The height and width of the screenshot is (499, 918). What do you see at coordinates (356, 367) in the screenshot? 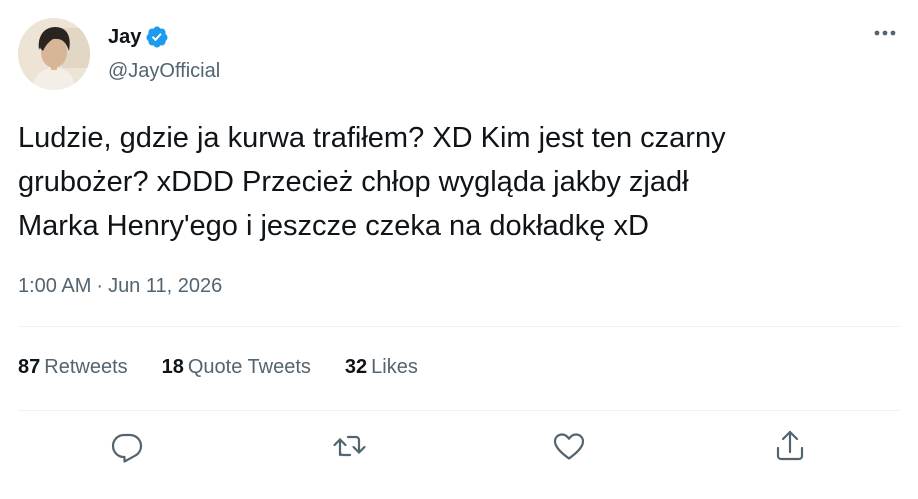
I see `likes-count: 32` at bounding box center [356, 367].